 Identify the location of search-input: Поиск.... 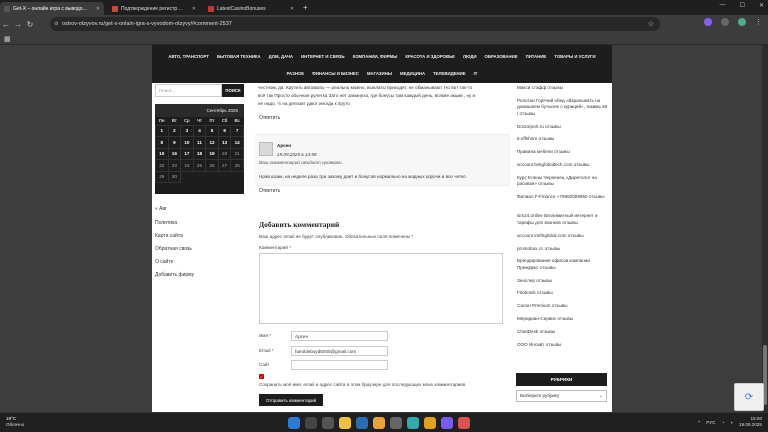
(188, 90).